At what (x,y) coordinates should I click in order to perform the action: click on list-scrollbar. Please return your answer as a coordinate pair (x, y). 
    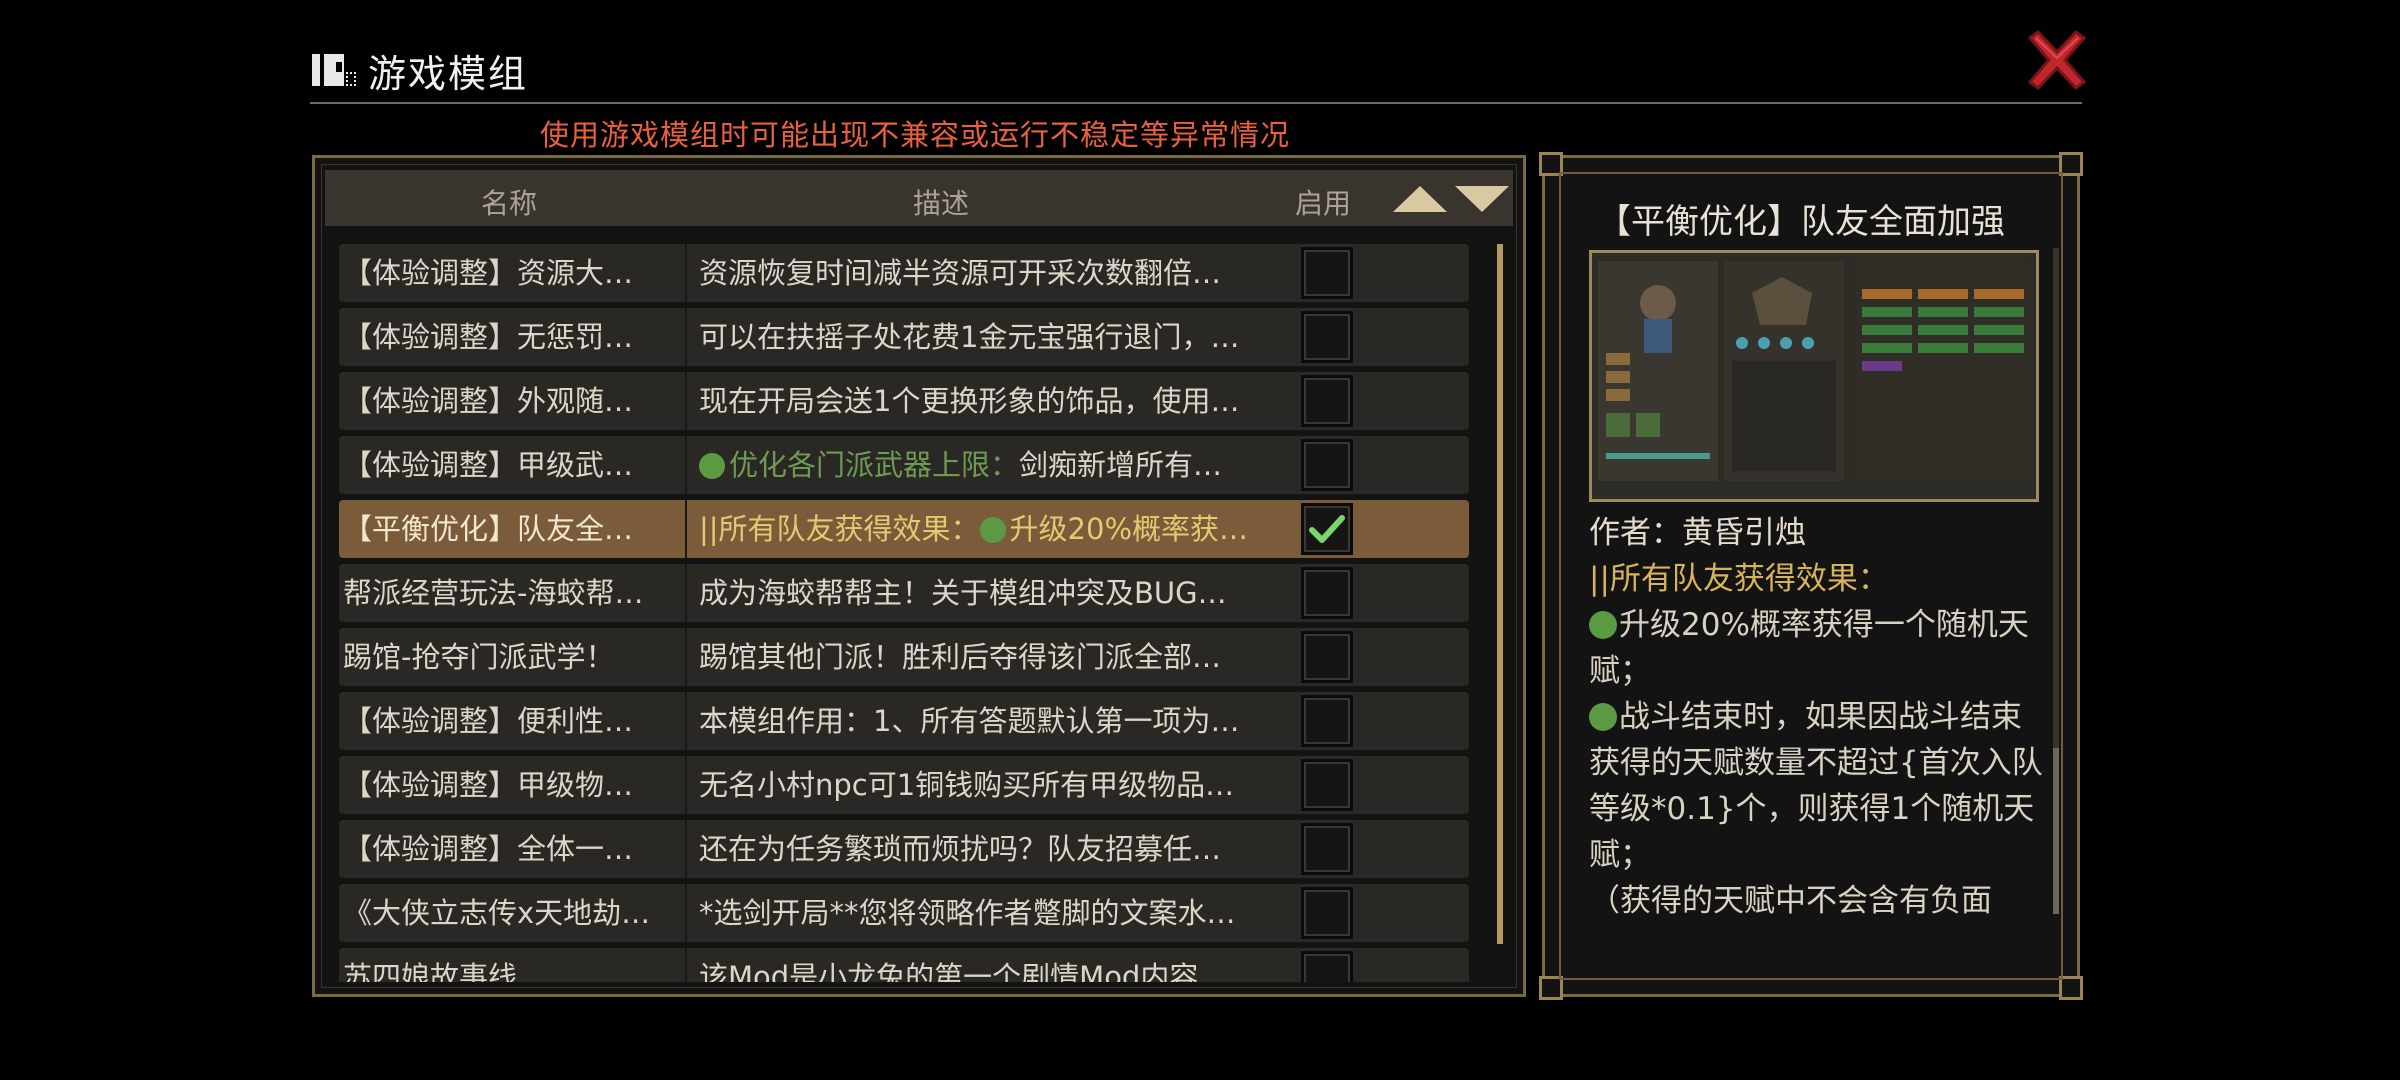
    Looking at the image, I should click on (1500, 594).